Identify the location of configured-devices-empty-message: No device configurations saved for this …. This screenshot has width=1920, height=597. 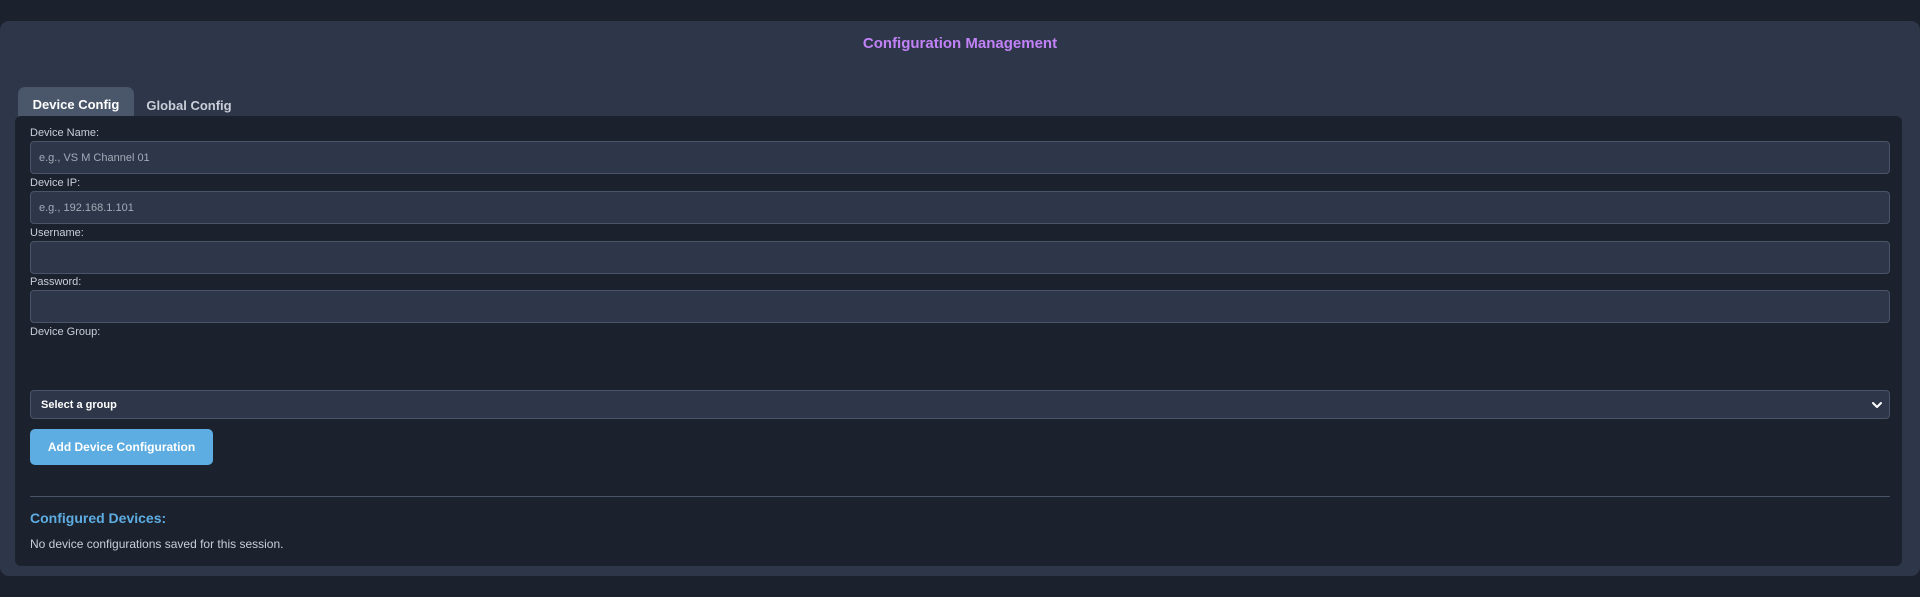
(157, 544).